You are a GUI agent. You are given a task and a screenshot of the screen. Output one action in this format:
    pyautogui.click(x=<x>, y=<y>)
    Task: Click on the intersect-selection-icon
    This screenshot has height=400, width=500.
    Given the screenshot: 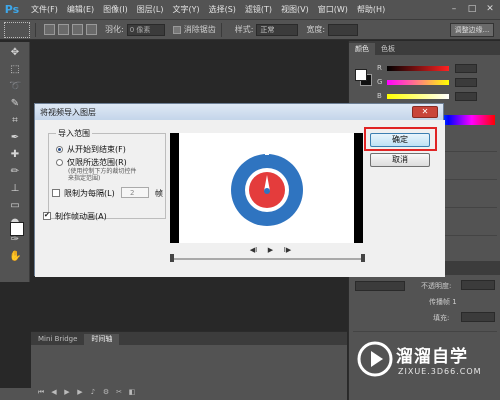 What is the action you would take?
    pyautogui.click(x=91, y=29)
    